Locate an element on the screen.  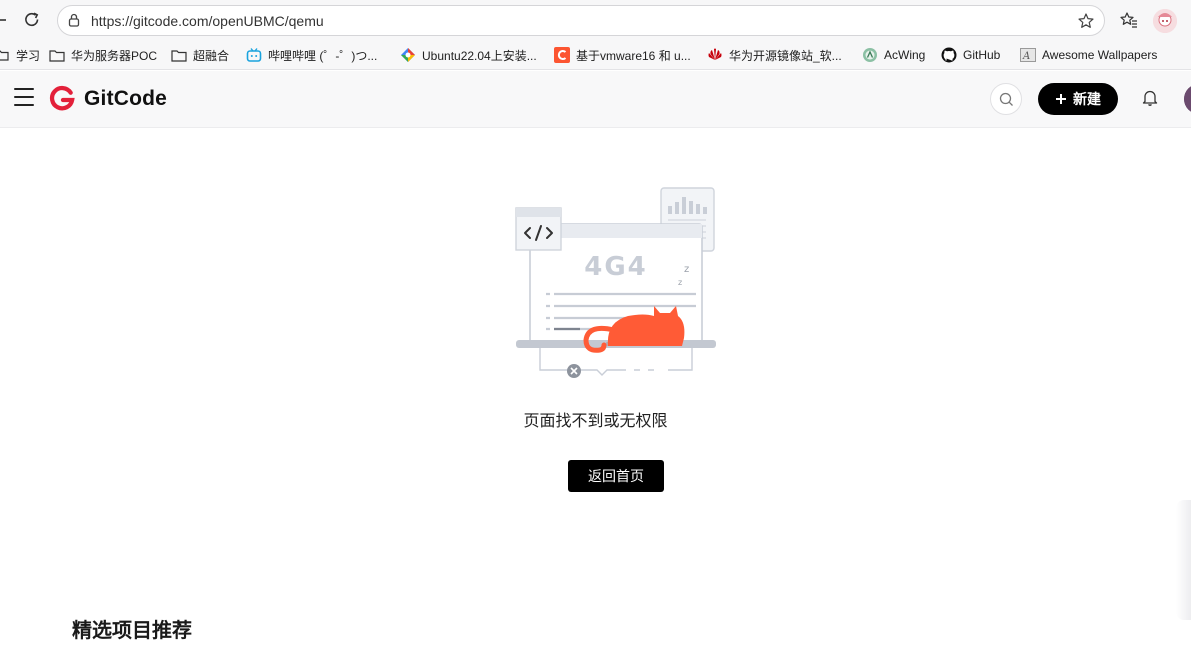
plus-icon is located at coordinates (1061, 99).